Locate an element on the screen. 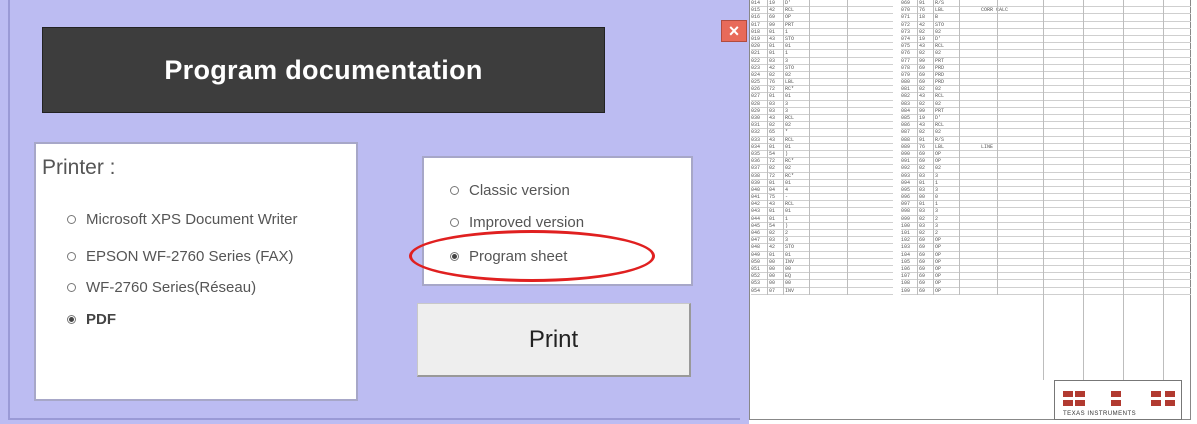  sheet-cell: 043 is located at coordinates (756, 211).